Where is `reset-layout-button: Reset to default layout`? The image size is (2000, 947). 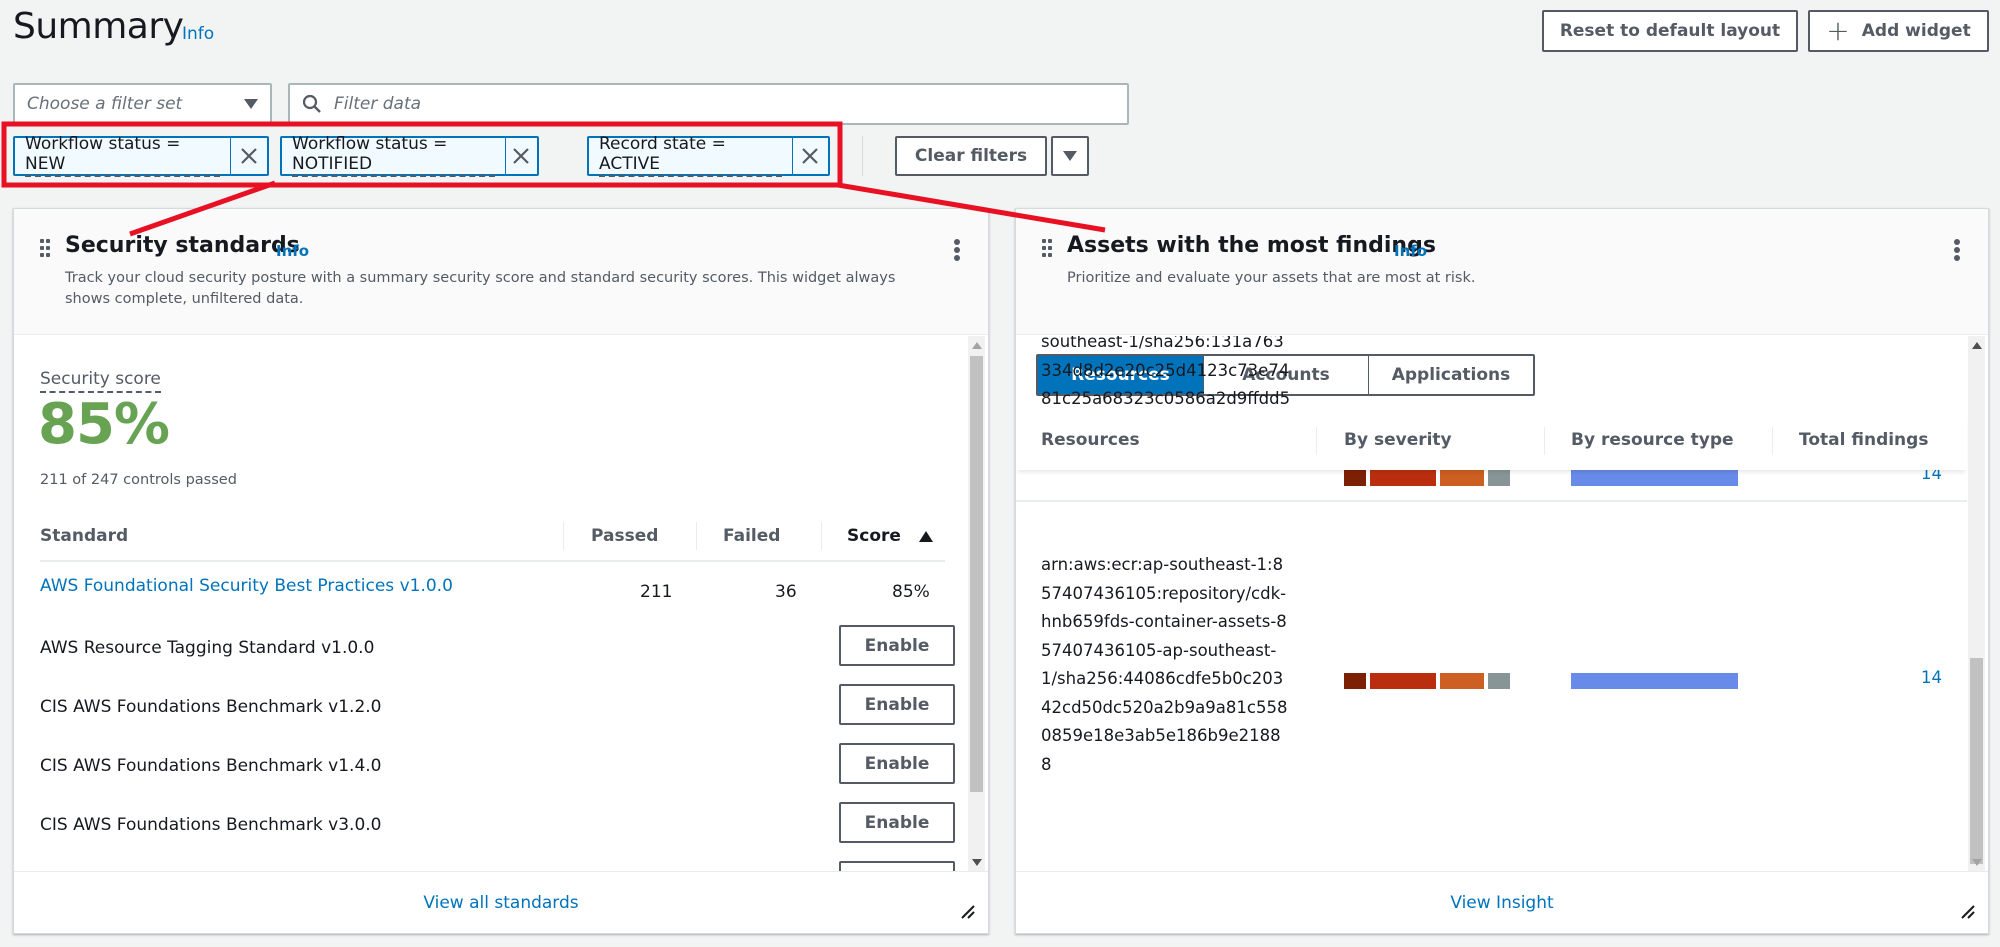 reset-layout-button: Reset to default layout is located at coordinates (1670, 31).